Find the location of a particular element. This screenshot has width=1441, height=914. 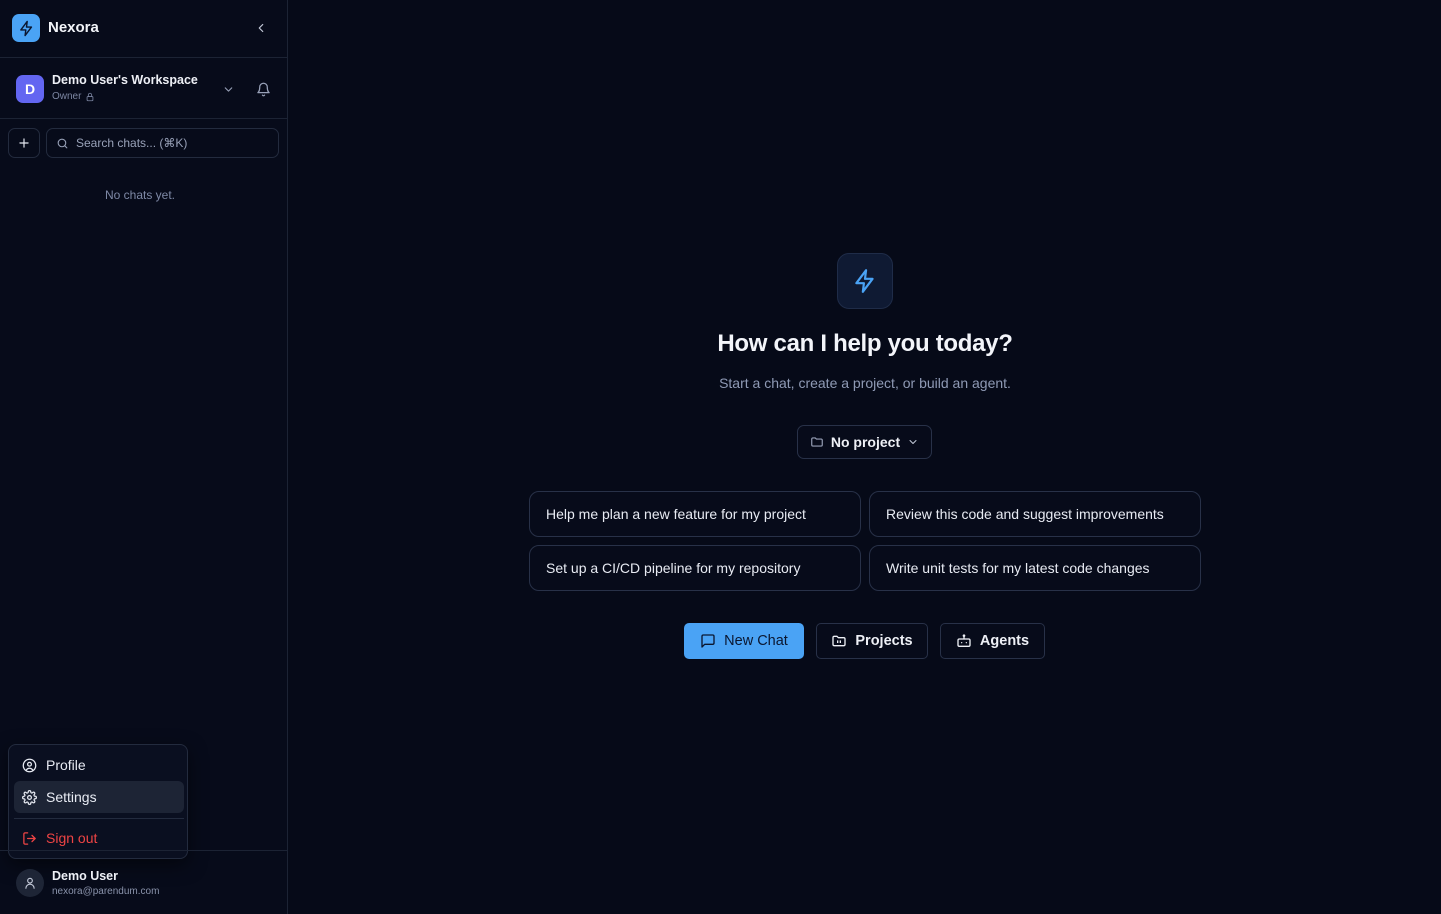

bot-icon is located at coordinates (964, 640).